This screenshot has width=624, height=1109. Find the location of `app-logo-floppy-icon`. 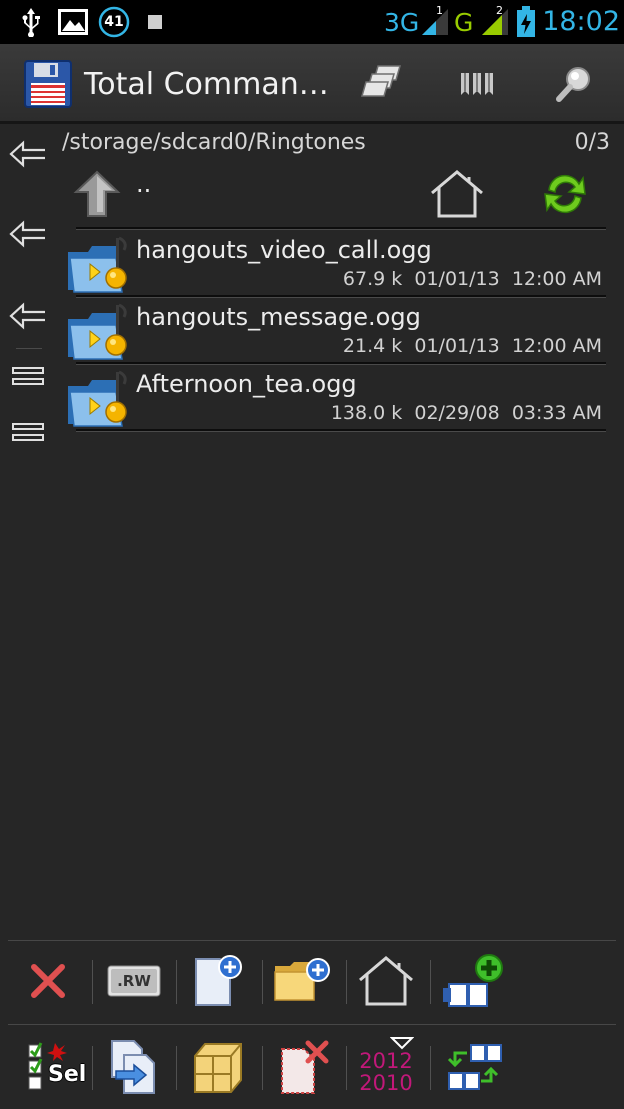

app-logo-floppy-icon is located at coordinates (48, 84).